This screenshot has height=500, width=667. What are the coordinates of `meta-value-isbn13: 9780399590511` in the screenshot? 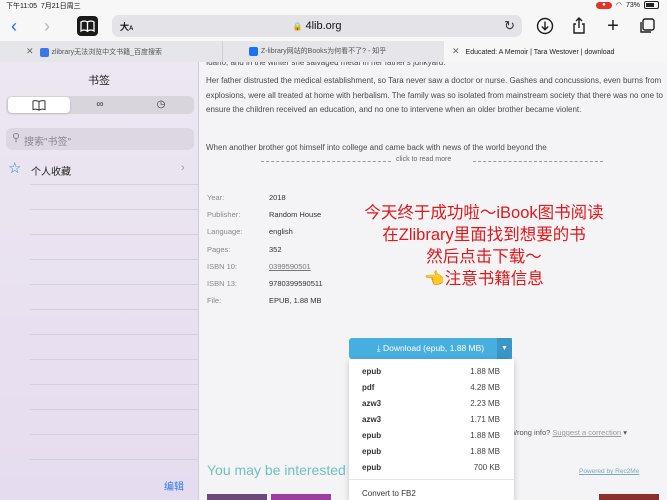 It's located at (296, 283).